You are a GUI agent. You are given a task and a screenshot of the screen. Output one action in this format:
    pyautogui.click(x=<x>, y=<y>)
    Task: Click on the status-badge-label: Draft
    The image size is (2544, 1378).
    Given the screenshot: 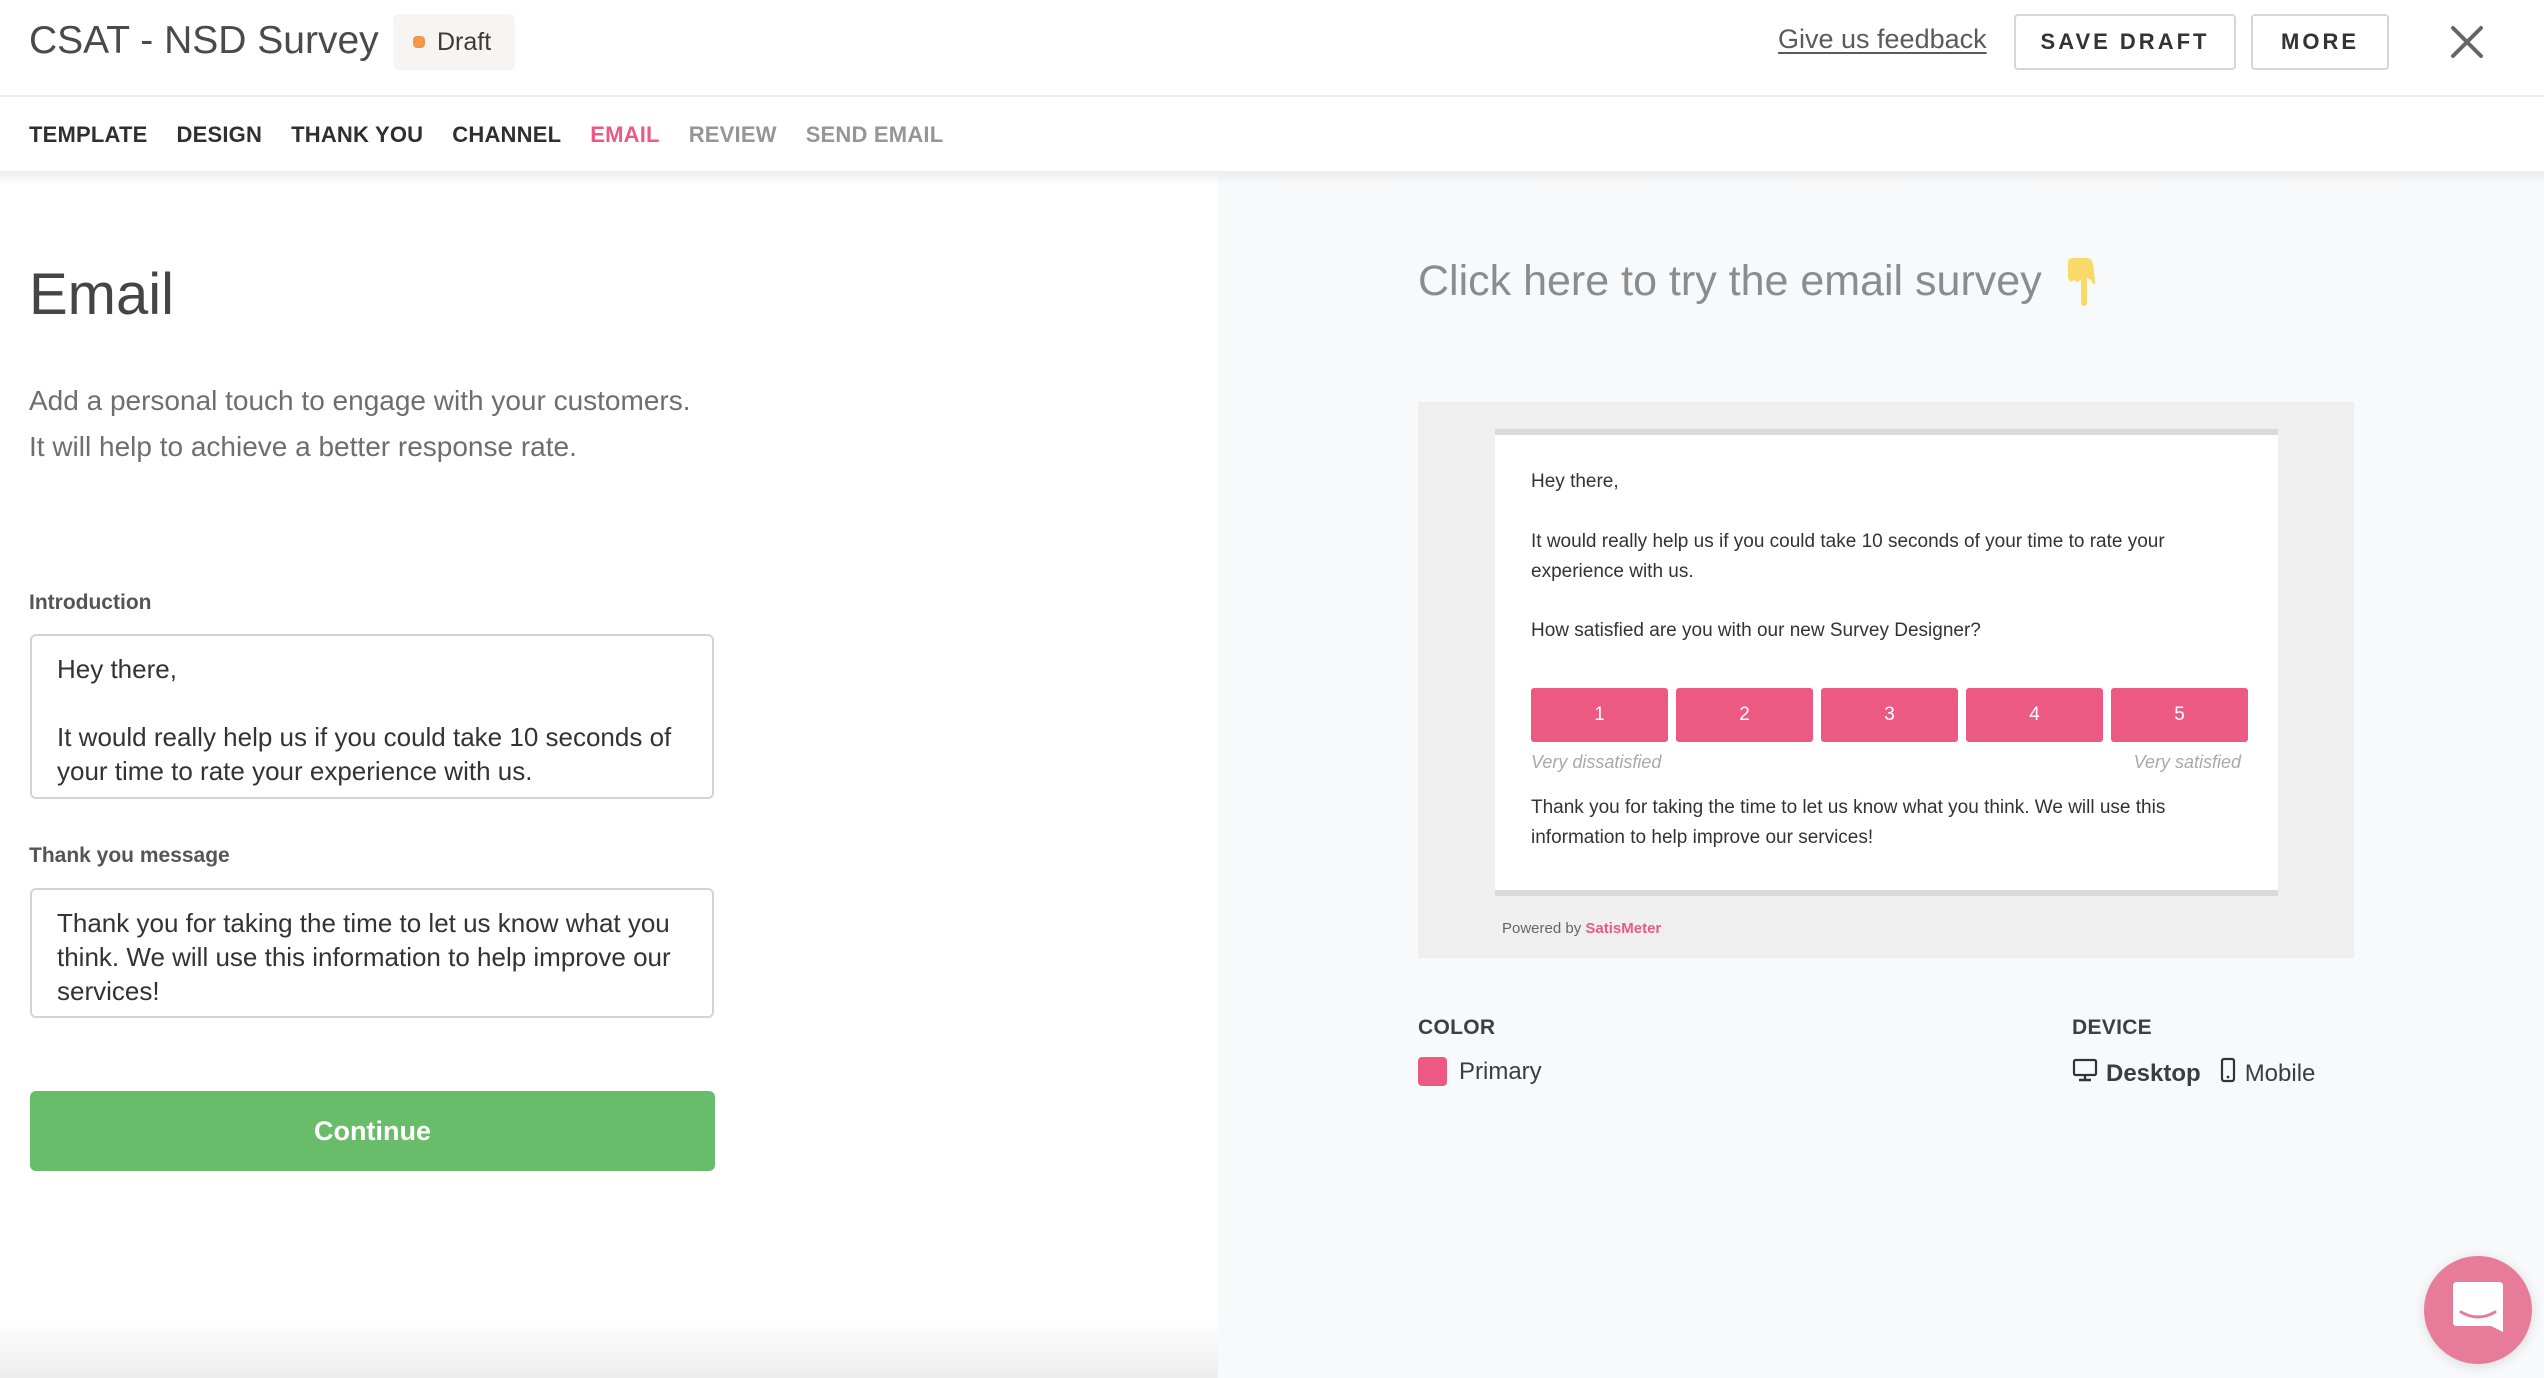 What is the action you would take?
    pyautogui.click(x=464, y=41)
    